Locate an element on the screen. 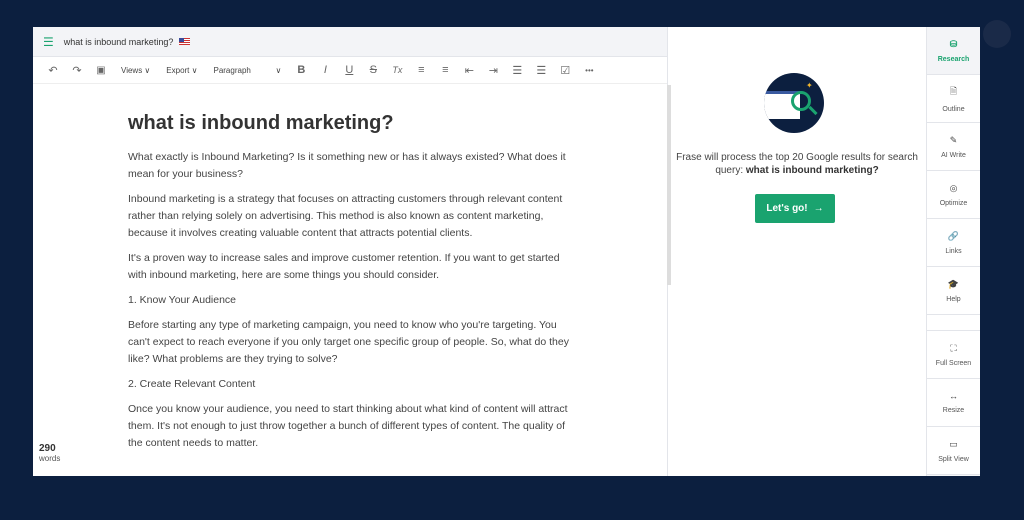  sidebar-label: Research is located at coordinates (953, 59).